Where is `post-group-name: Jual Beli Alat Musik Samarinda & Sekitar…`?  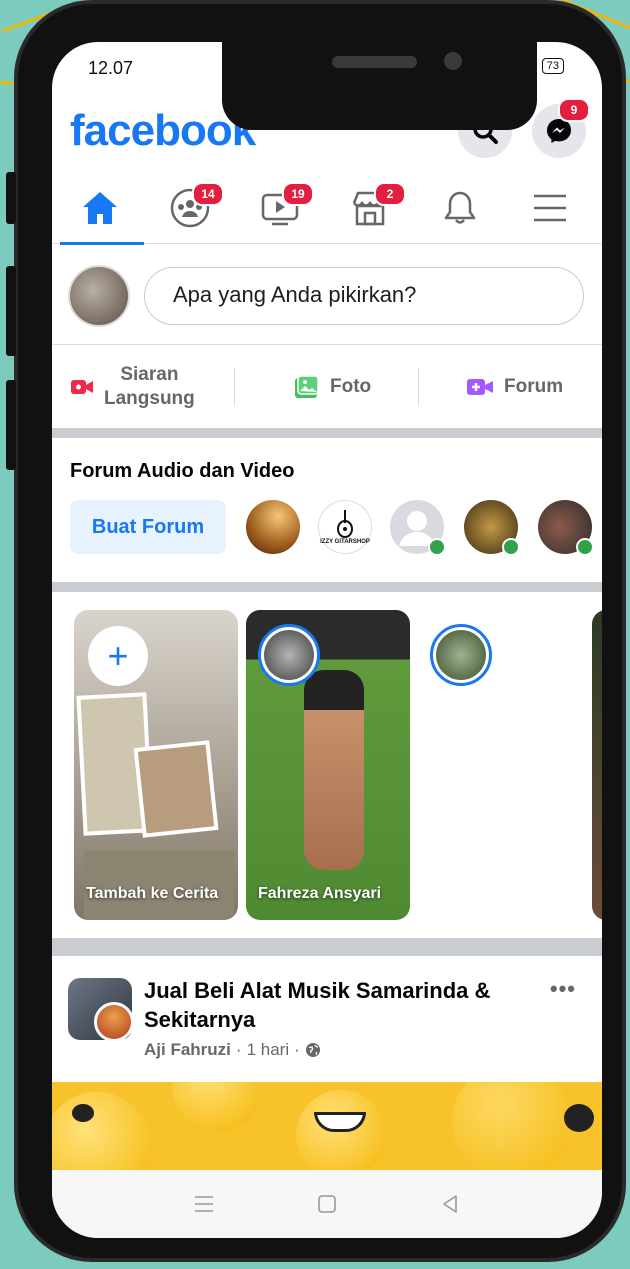 post-group-name: Jual Beli Alat Musik Samarinda & Sekitar… is located at coordinates (339, 1005).